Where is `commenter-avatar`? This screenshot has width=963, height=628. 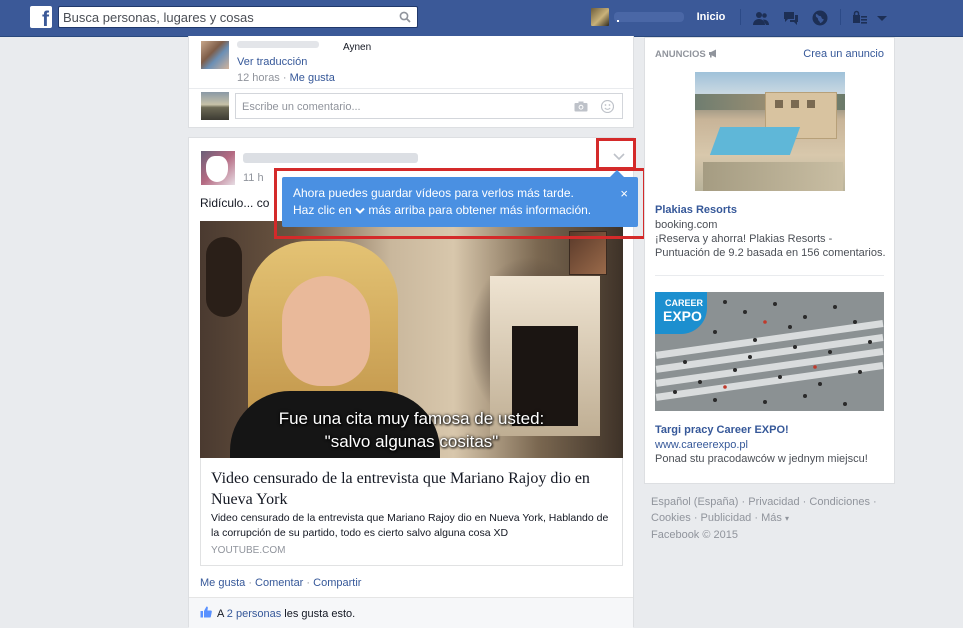
commenter-avatar is located at coordinates (215, 55).